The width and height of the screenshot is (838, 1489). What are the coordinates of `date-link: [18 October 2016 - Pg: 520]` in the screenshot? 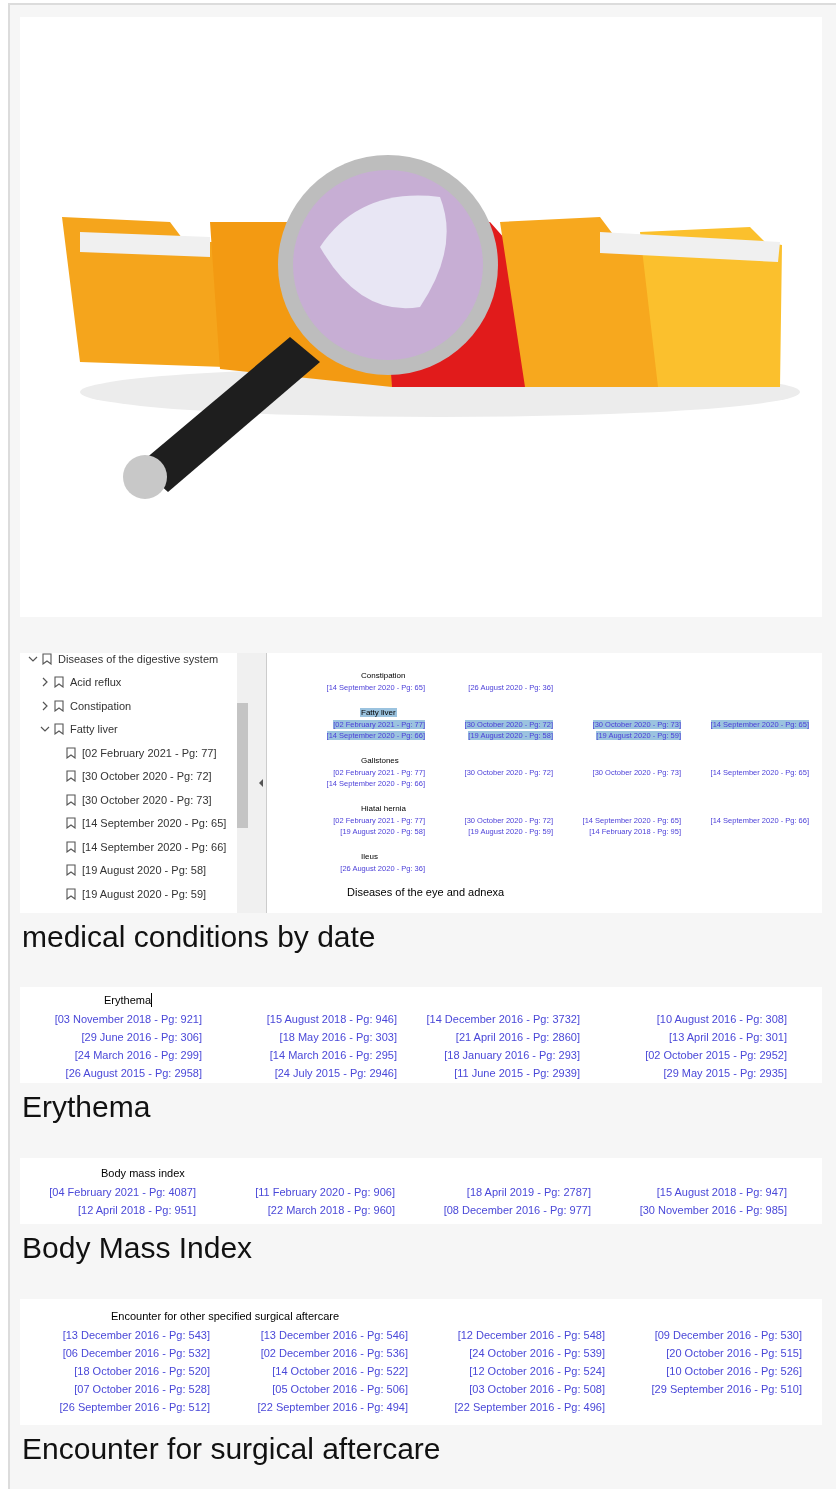 It's located at (142, 1371).